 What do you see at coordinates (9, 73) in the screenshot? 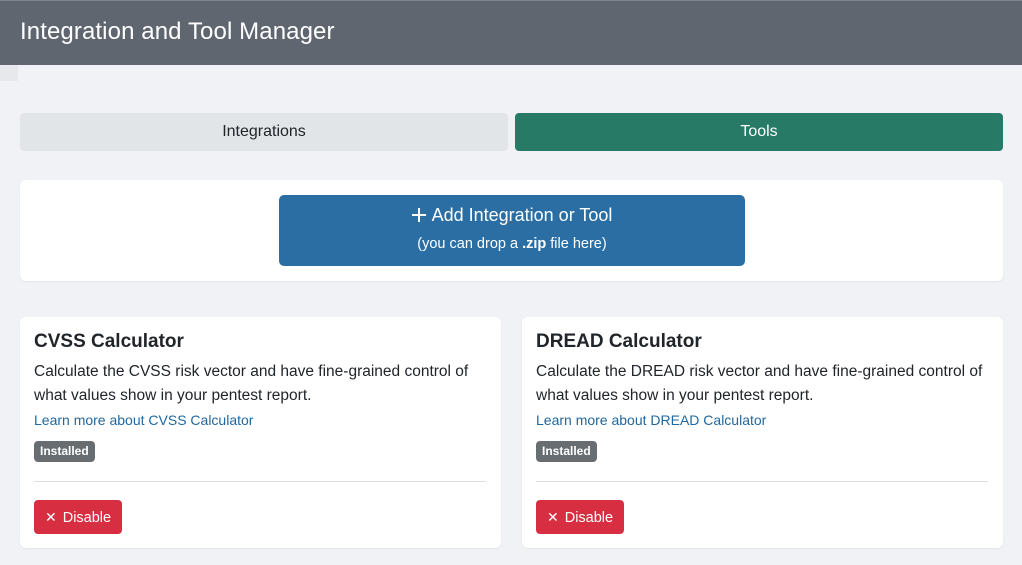
I see `header-edge-strip` at bounding box center [9, 73].